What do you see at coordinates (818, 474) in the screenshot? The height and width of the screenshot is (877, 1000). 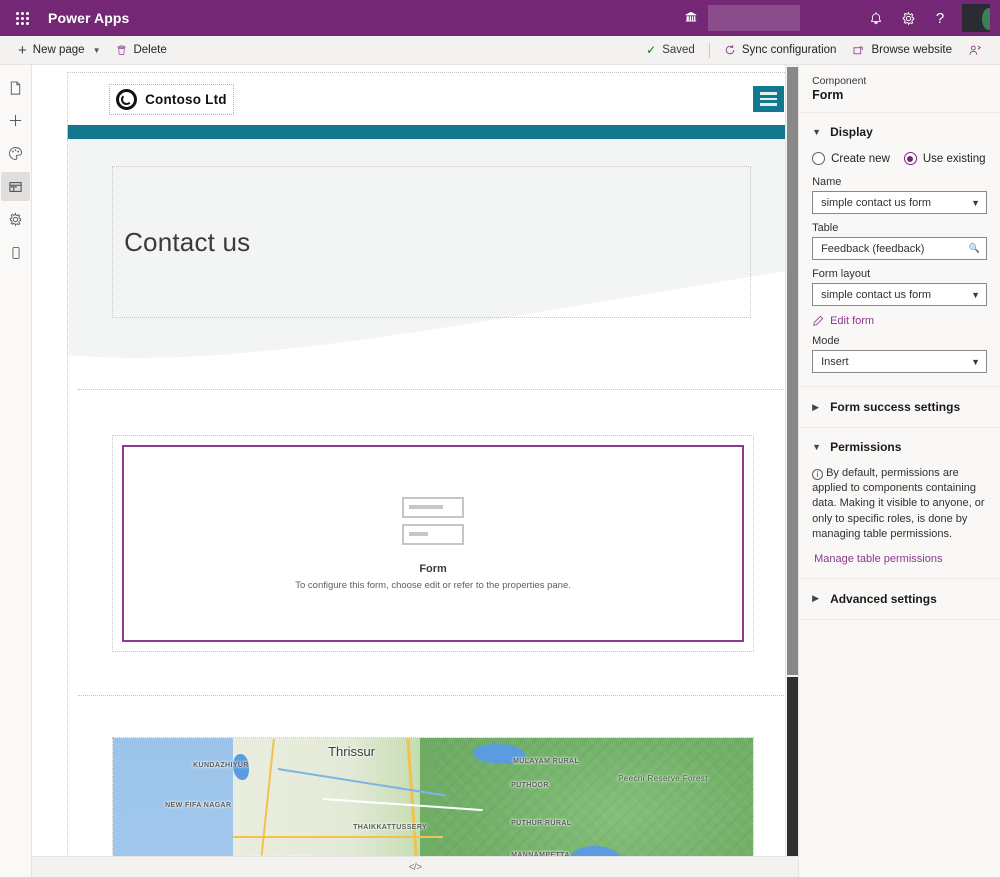 I see `info-icon: i` at bounding box center [818, 474].